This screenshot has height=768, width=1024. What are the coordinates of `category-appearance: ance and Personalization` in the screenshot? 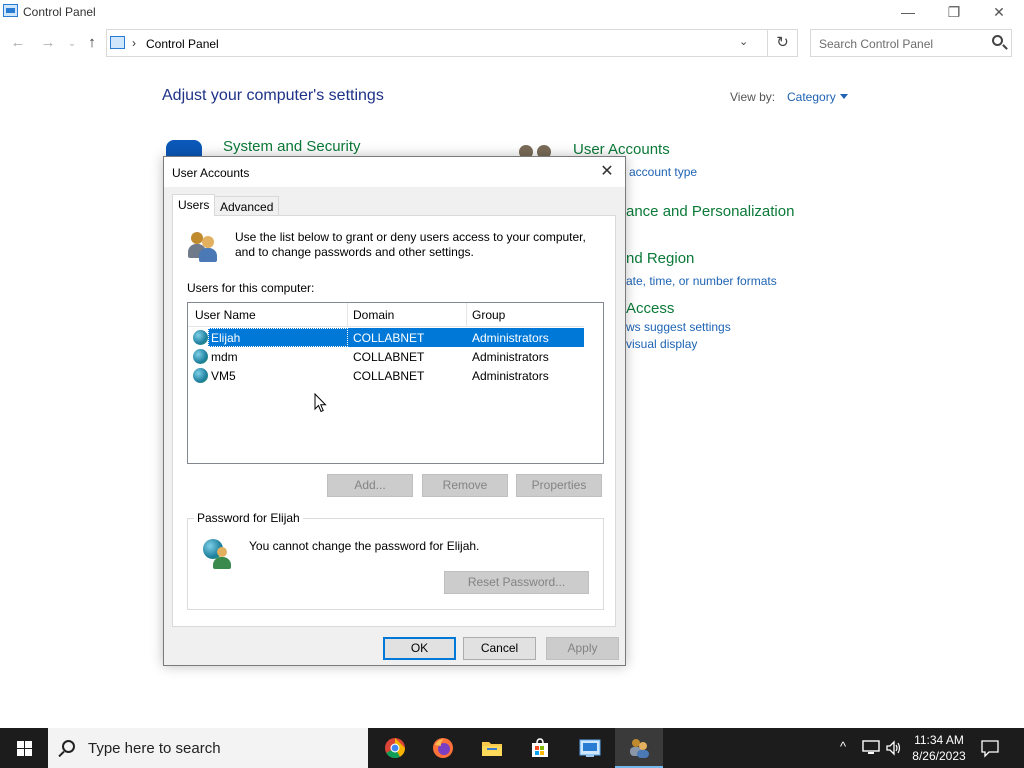 It's located at (710, 211).